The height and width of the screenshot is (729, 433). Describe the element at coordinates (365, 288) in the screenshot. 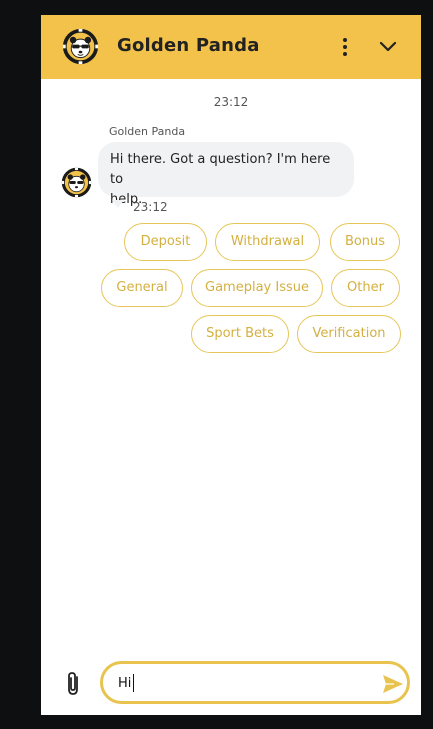

I see `quick-reply-other: Other` at that location.